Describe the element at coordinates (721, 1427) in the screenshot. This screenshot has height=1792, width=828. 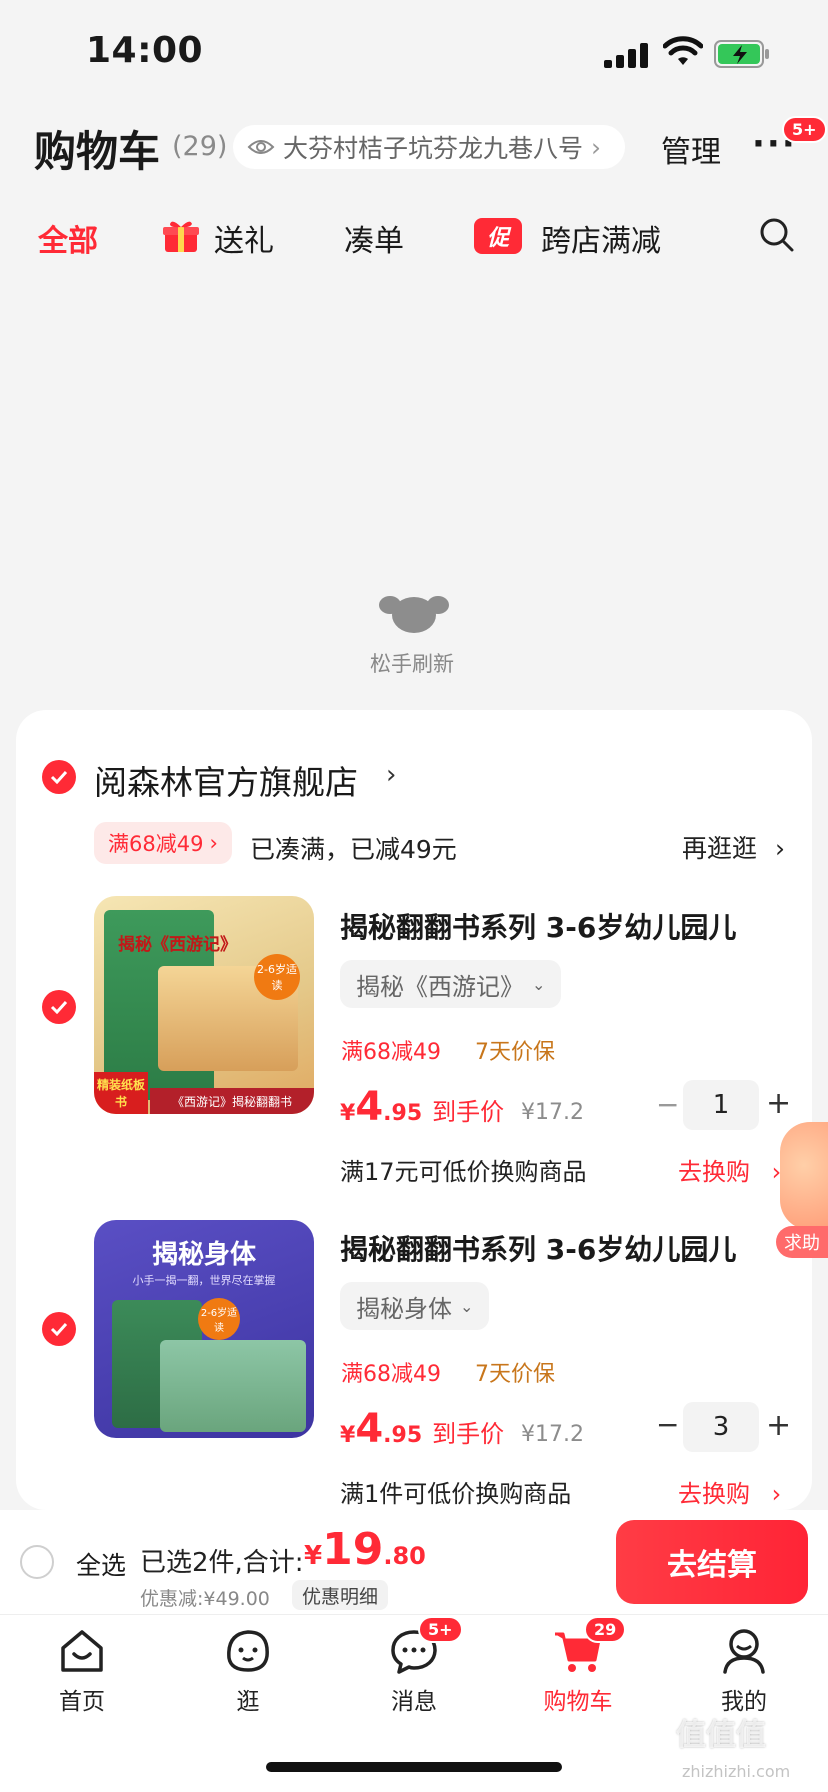
I see `quantity-field: 3` at that location.